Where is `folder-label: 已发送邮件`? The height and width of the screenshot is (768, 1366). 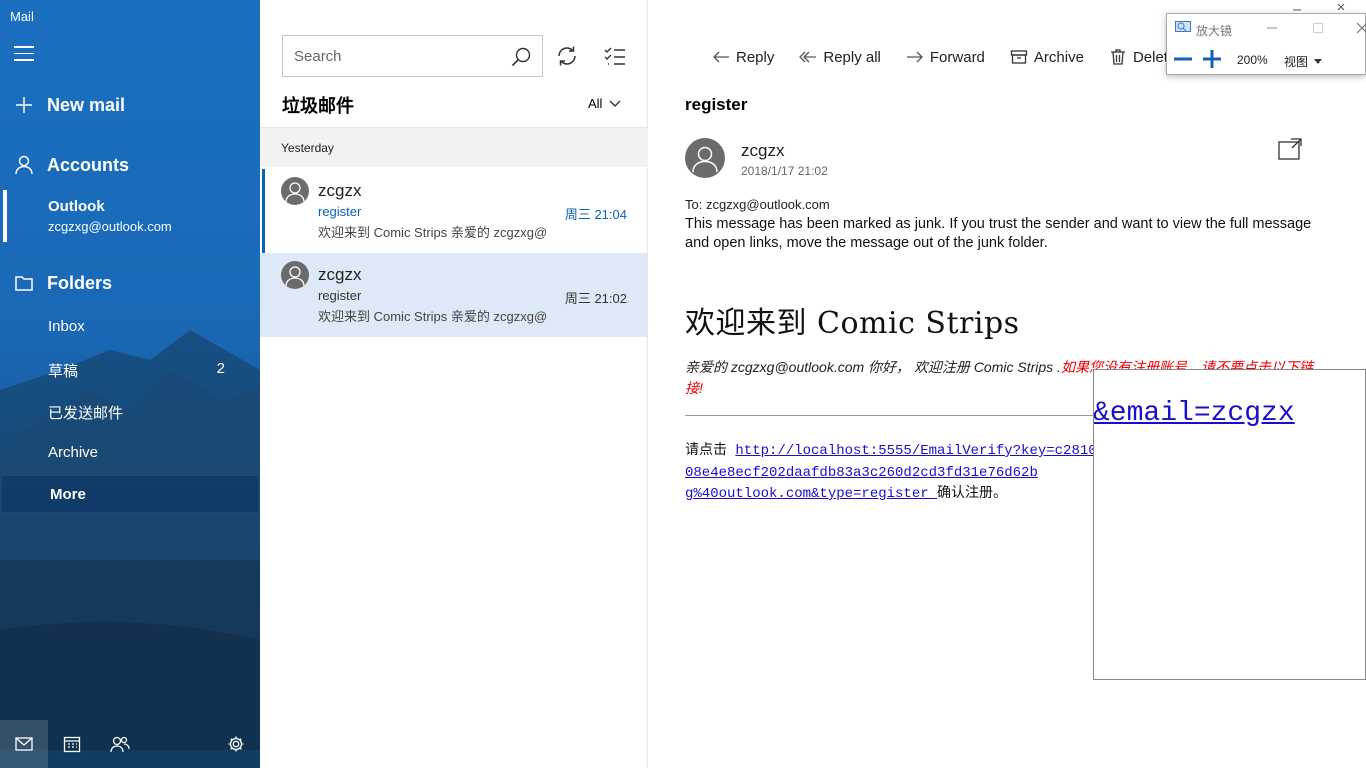 folder-label: 已发送邮件 is located at coordinates (86, 413).